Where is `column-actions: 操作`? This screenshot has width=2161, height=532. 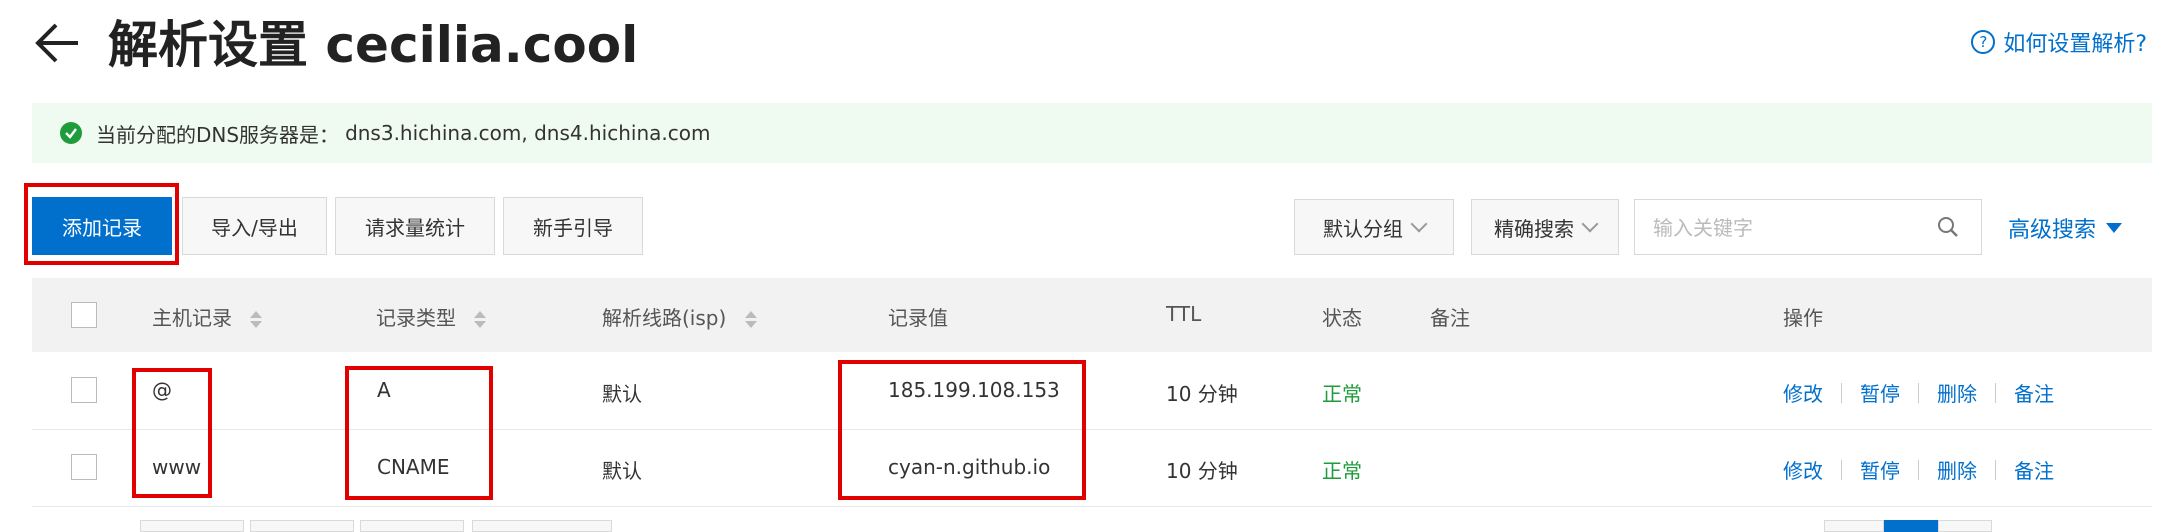
column-actions: 操作 is located at coordinates (1803, 318).